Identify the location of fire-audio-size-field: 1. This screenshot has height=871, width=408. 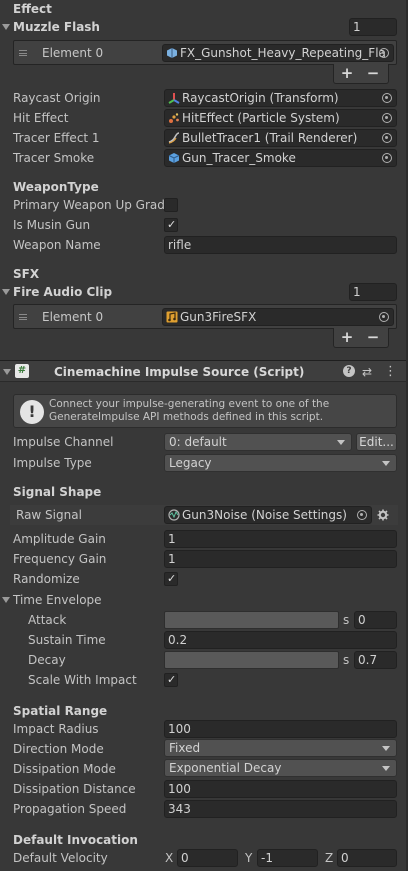
(373, 292).